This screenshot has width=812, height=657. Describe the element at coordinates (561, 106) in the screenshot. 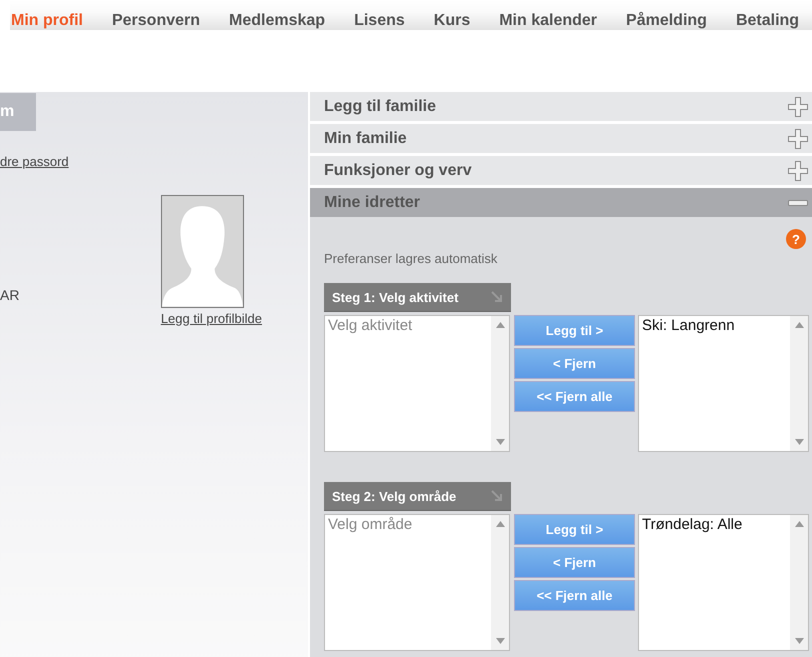

I see `accordion-header: Legg til familie` at that location.